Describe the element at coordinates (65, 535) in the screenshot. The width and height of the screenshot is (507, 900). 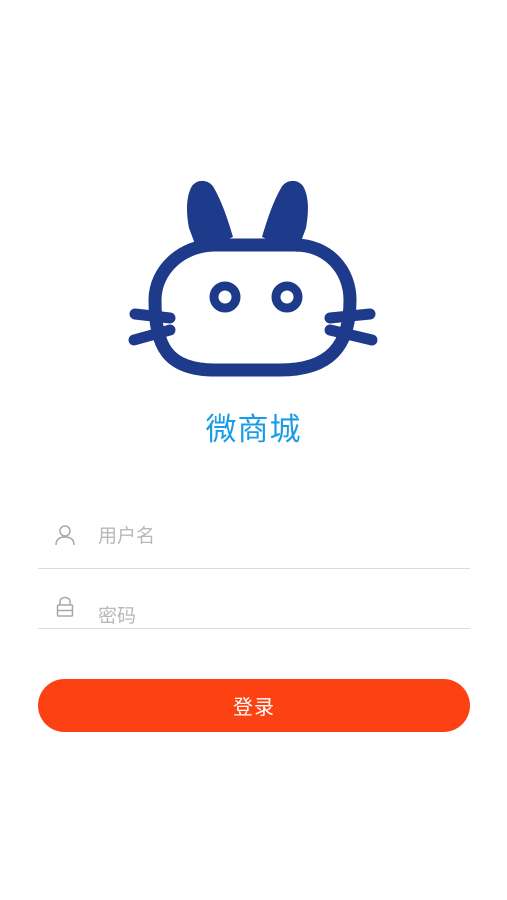
I see `user-icon` at that location.